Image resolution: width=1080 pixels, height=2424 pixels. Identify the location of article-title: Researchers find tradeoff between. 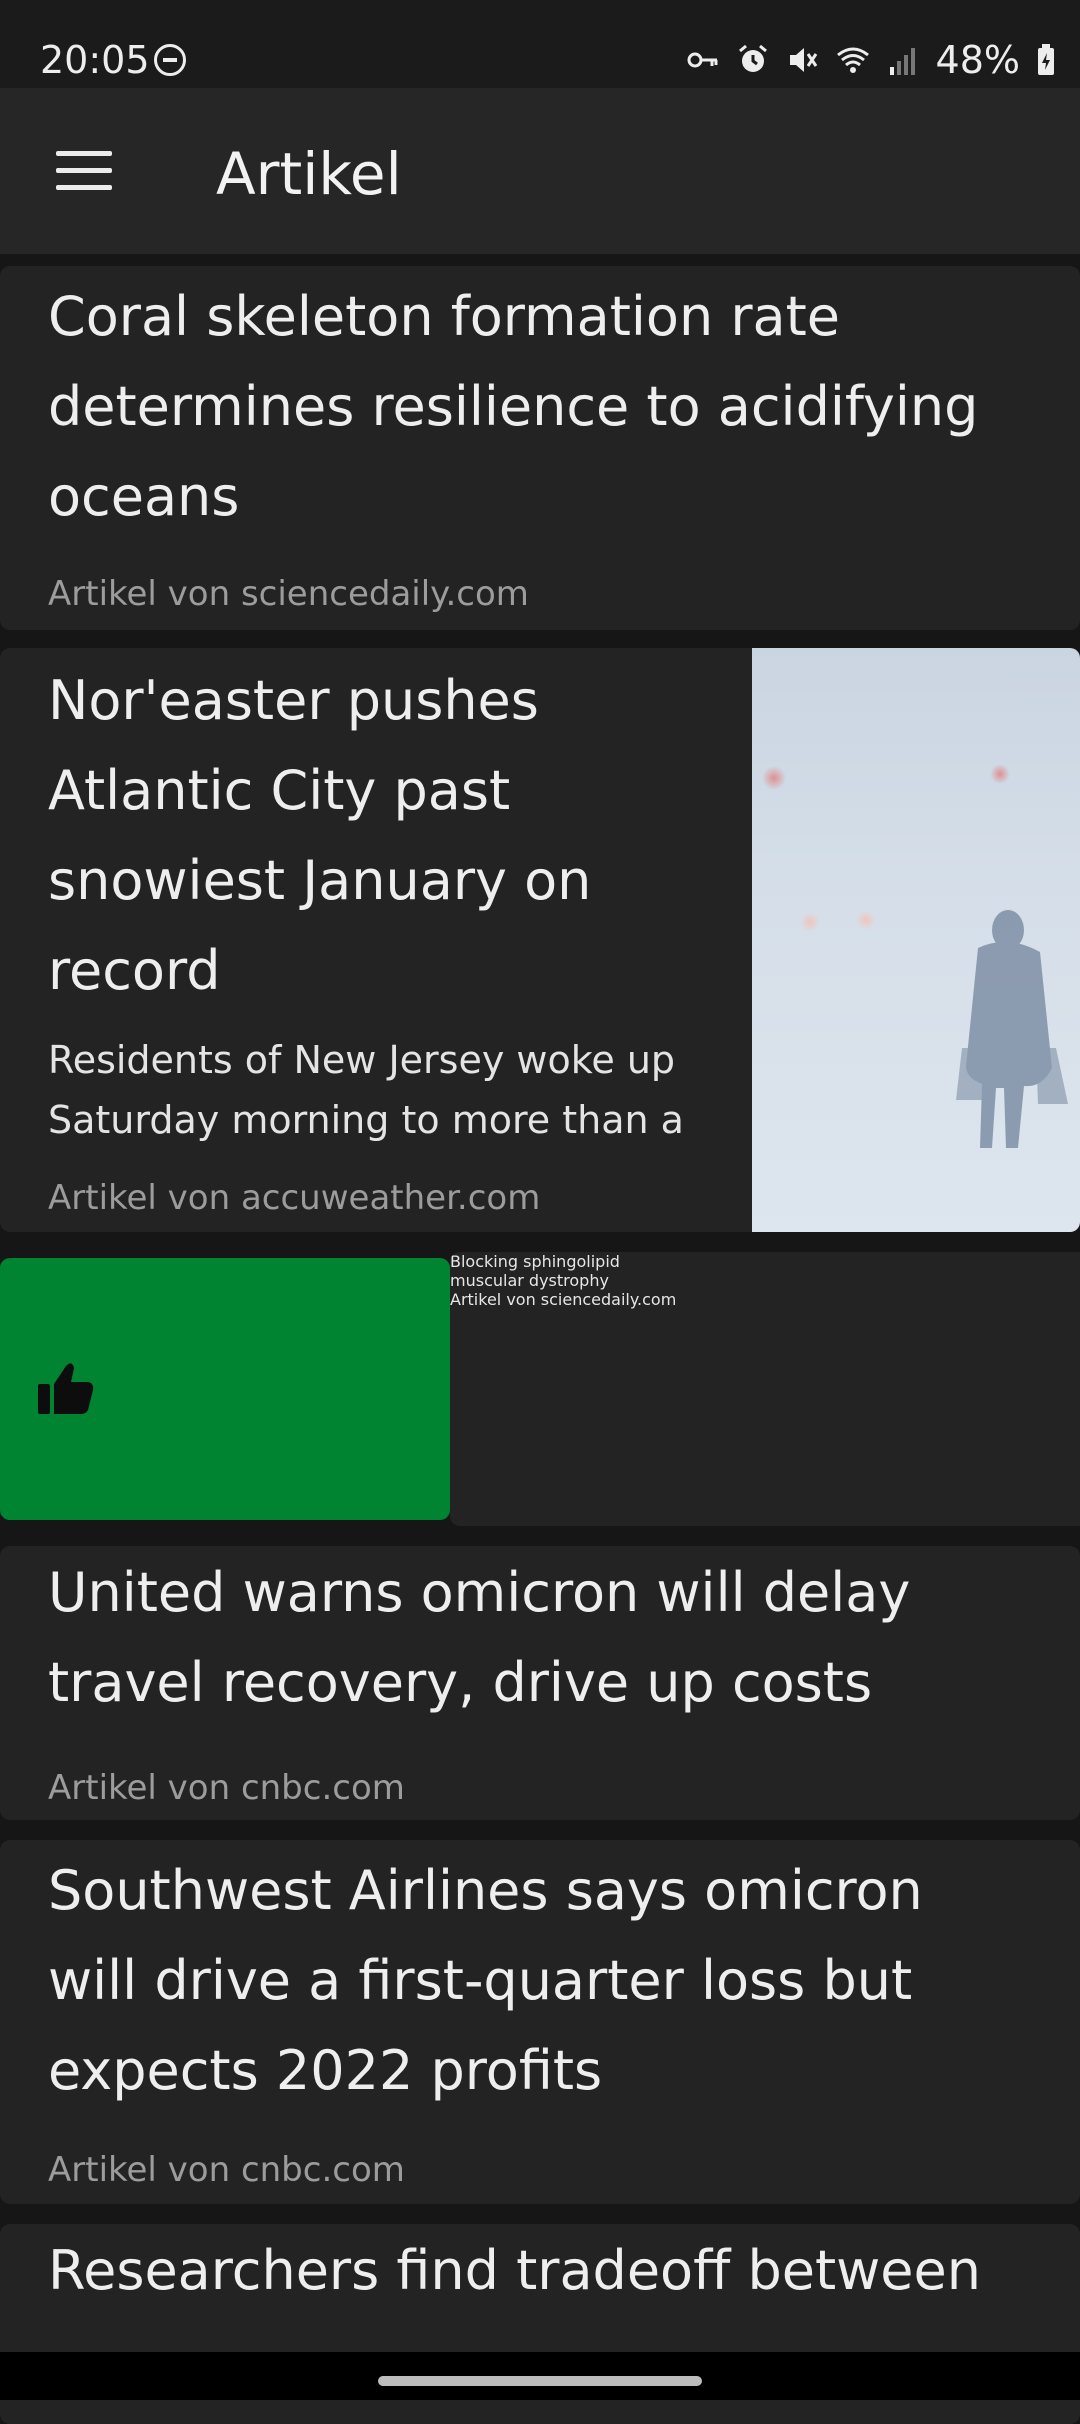
(514, 2271).